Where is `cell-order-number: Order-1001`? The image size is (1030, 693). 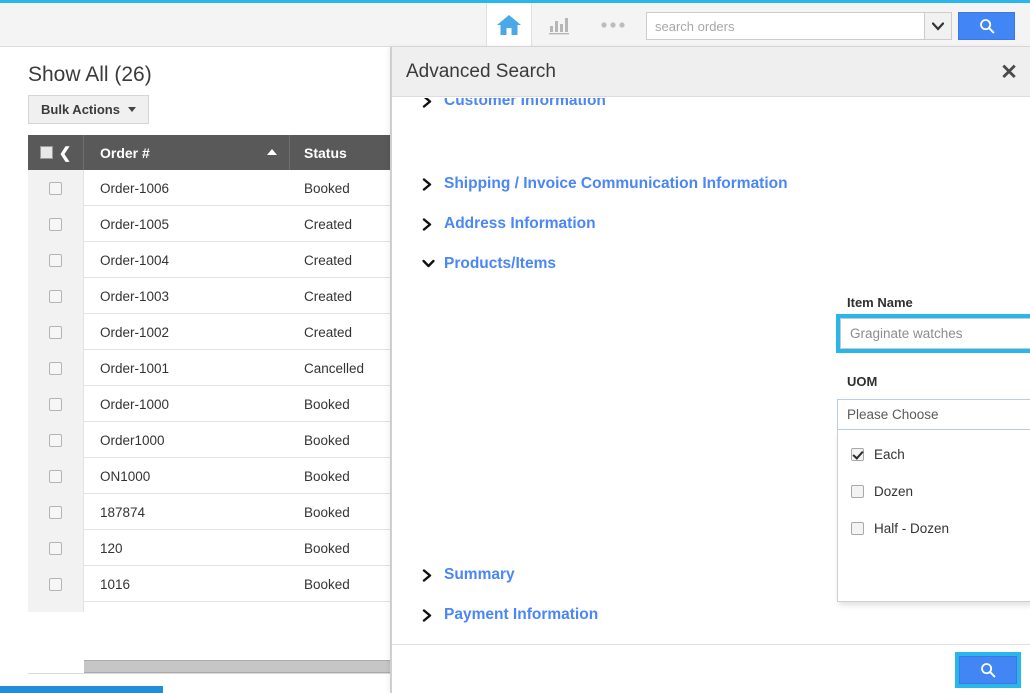 cell-order-number: Order-1001 is located at coordinates (187, 368).